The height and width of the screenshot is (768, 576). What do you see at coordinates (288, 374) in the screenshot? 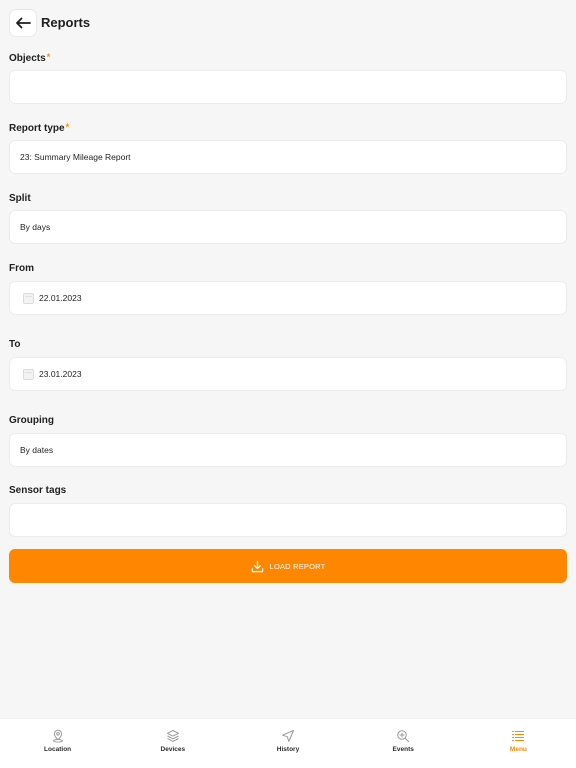
I see `to-date-field: 23.01.2023` at bounding box center [288, 374].